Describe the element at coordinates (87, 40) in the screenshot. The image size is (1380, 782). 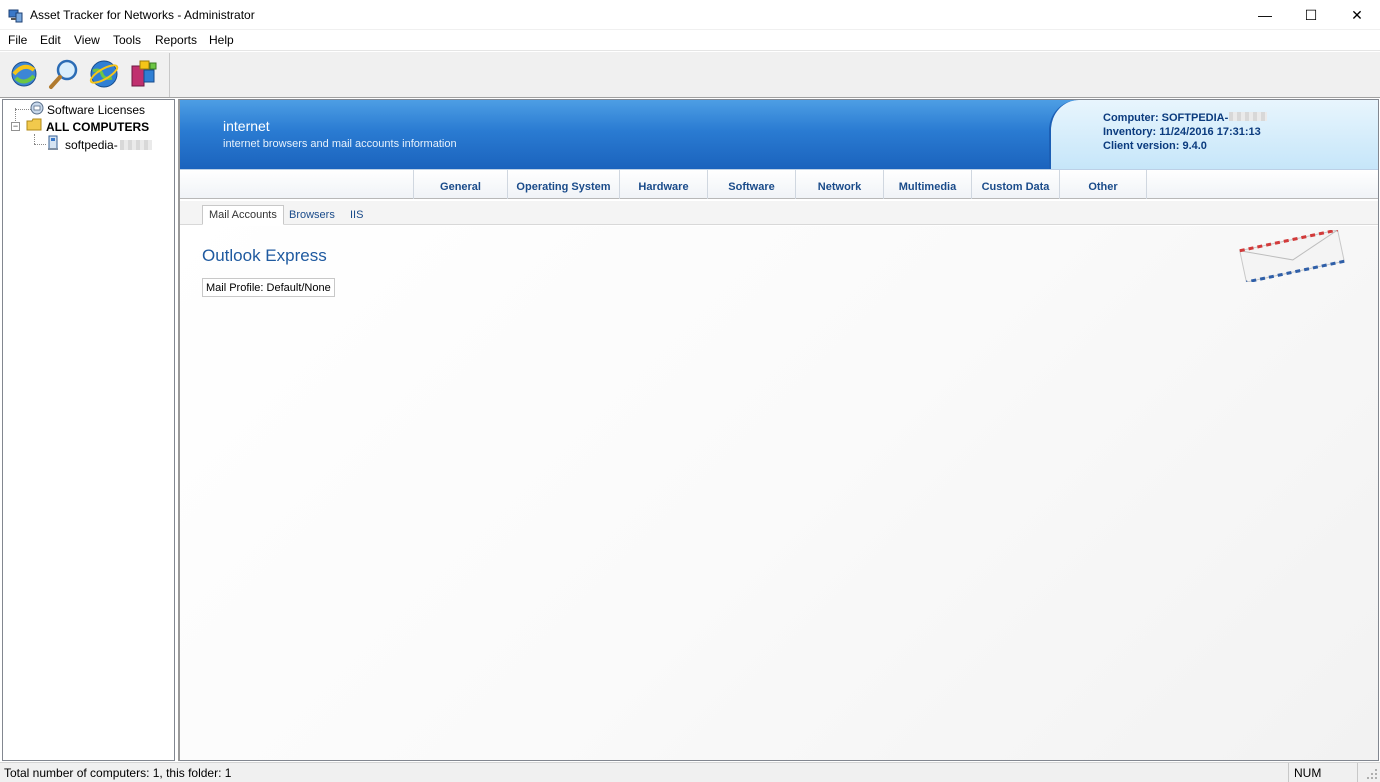
I see `menu-view: View` at that location.